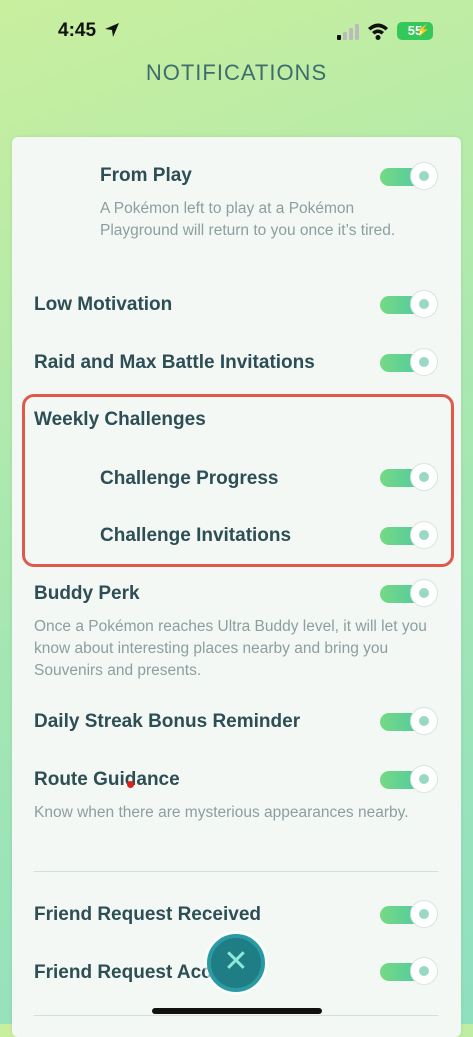 Image resolution: width=473 pixels, height=1037 pixels. What do you see at coordinates (146, 175) in the screenshot?
I see `setting-from-play-label: From Play` at bounding box center [146, 175].